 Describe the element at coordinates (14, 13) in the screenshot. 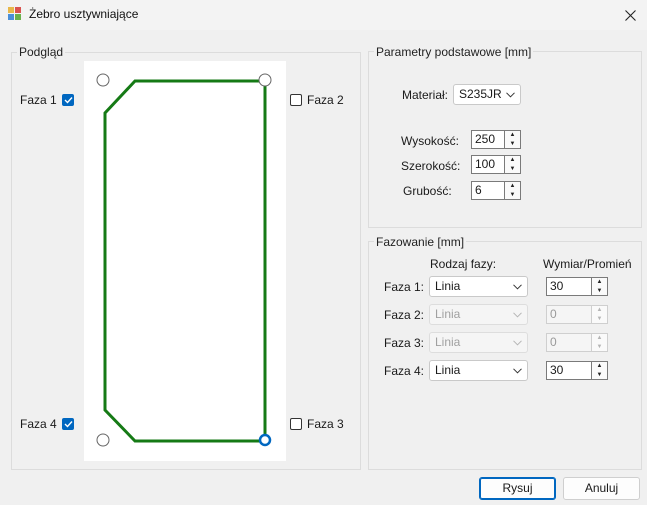

I see `app-icon` at that location.